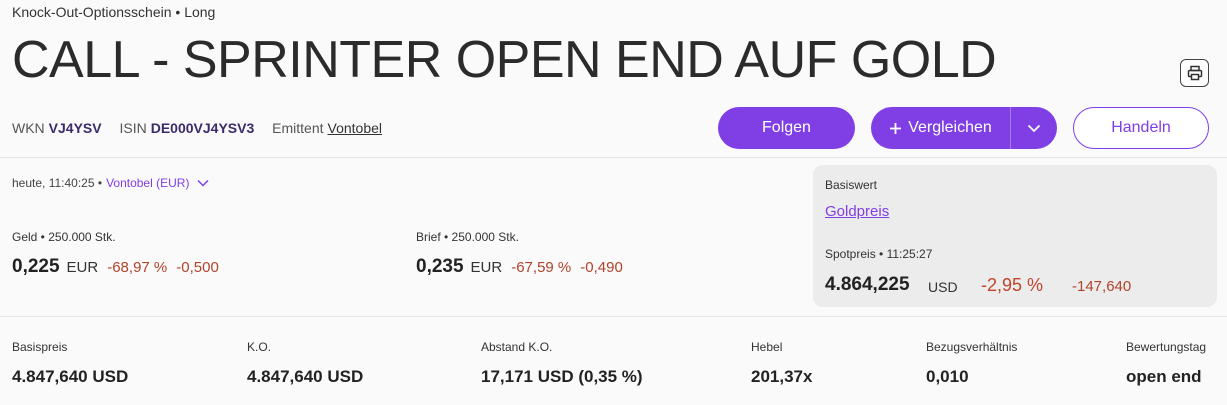 This screenshot has height=405, width=1227. What do you see at coordinates (298, 128) in the screenshot?
I see `issuer-label: Emittent` at bounding box center [298, 128].